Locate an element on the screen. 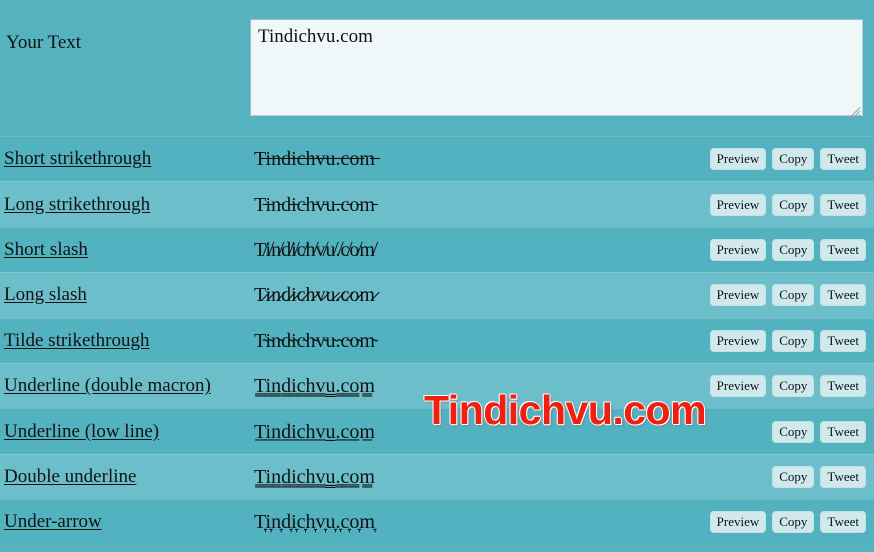 The image size is (874, 552). style-sample-text: T̵i̵n̵d̵i̵c̵h̵v̵u̵.̵c̵o̵m̵ is located at coordinates (314, 204).